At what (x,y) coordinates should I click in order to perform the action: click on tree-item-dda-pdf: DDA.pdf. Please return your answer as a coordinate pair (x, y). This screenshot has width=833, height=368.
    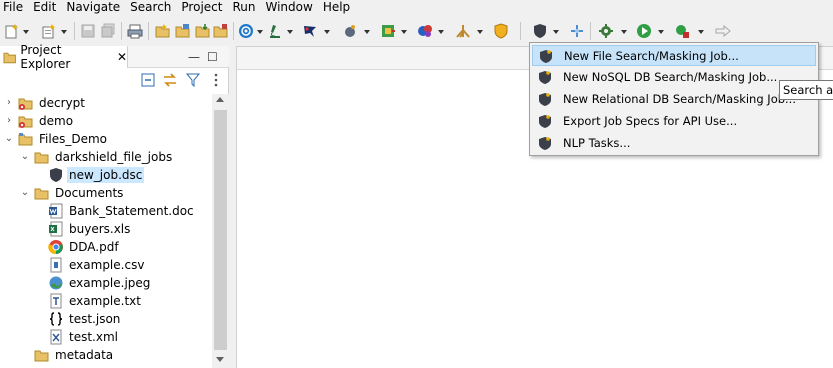
    Looking at the image, I should click on (84, 247).